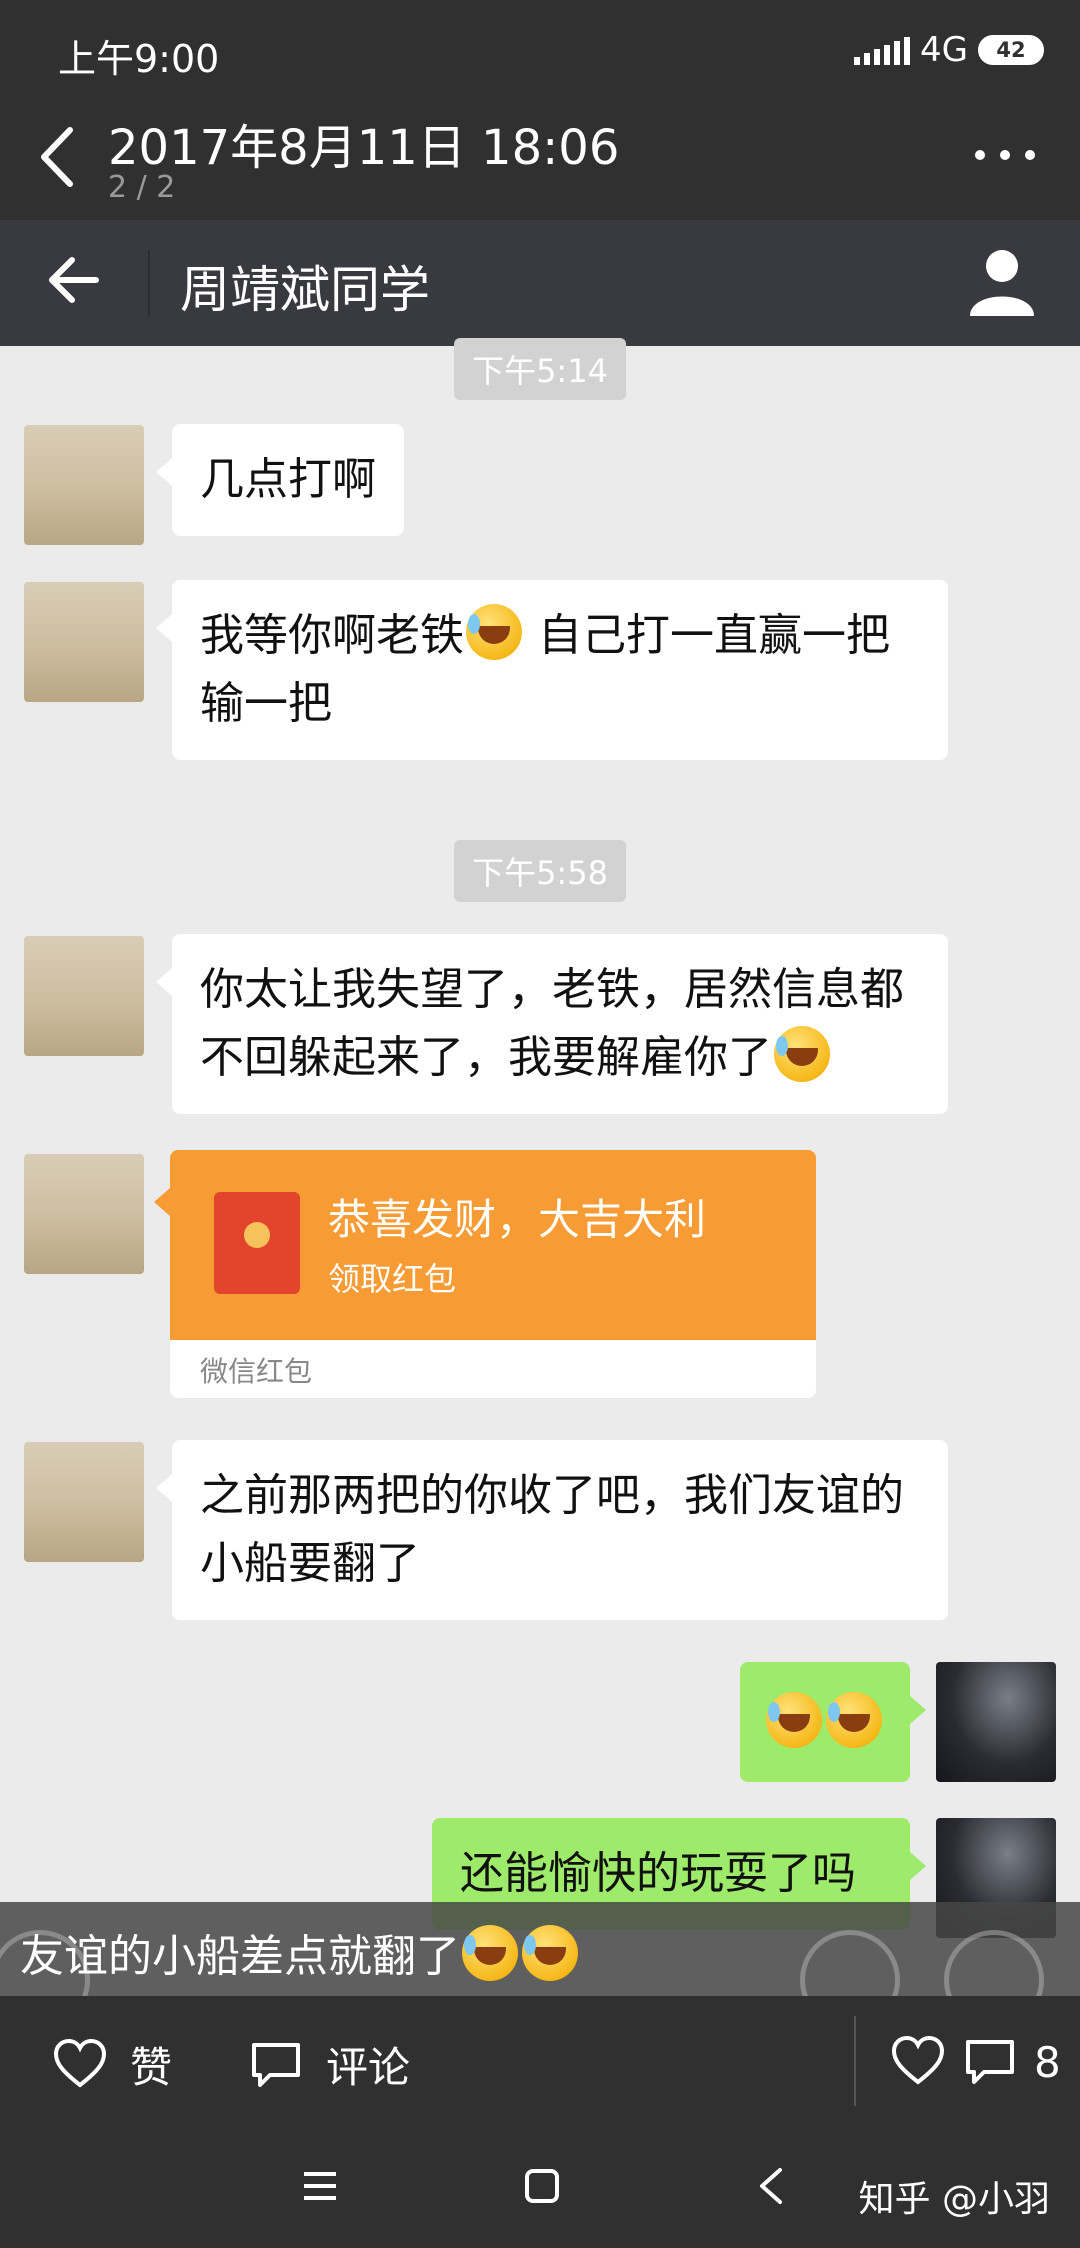 The width and height of the screenshot is (1080, 2248). Describe the element at coordinates (552, 670) in the screenshot. I see `message-bubble: 我等你啊老铁 自己打一直赢一把输一把` at that location.